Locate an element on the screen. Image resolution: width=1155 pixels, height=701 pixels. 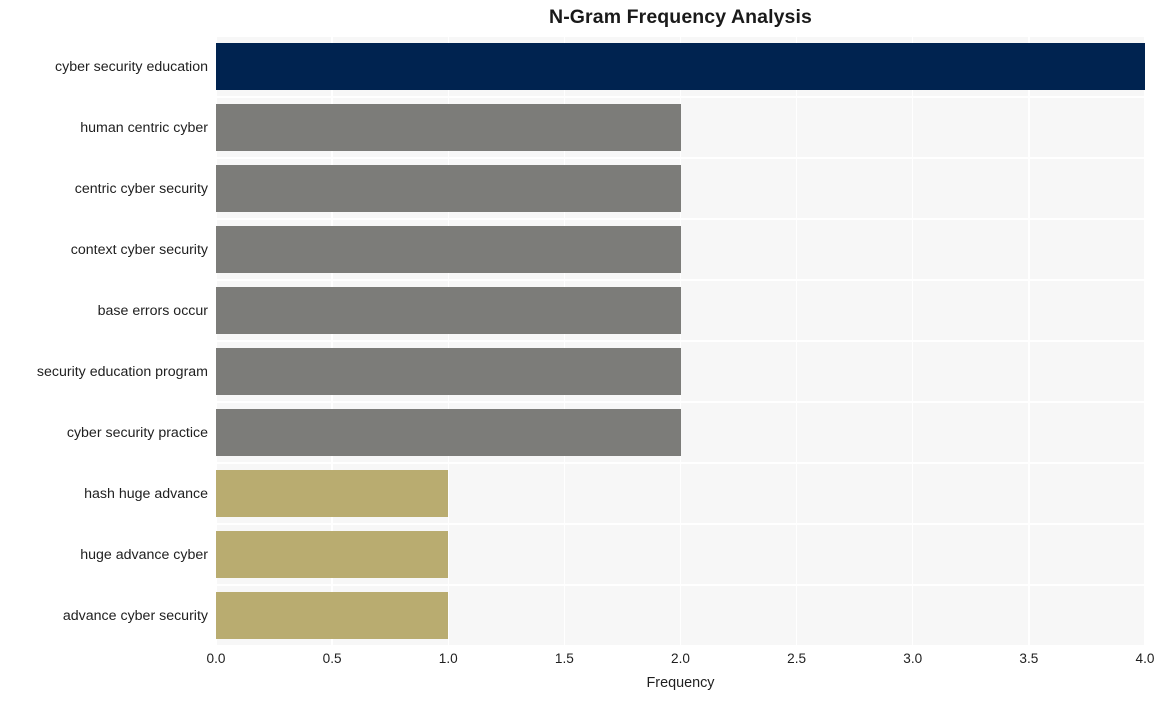
x-axis-tick-label: 1.0 is located at coordinates (448, 658).